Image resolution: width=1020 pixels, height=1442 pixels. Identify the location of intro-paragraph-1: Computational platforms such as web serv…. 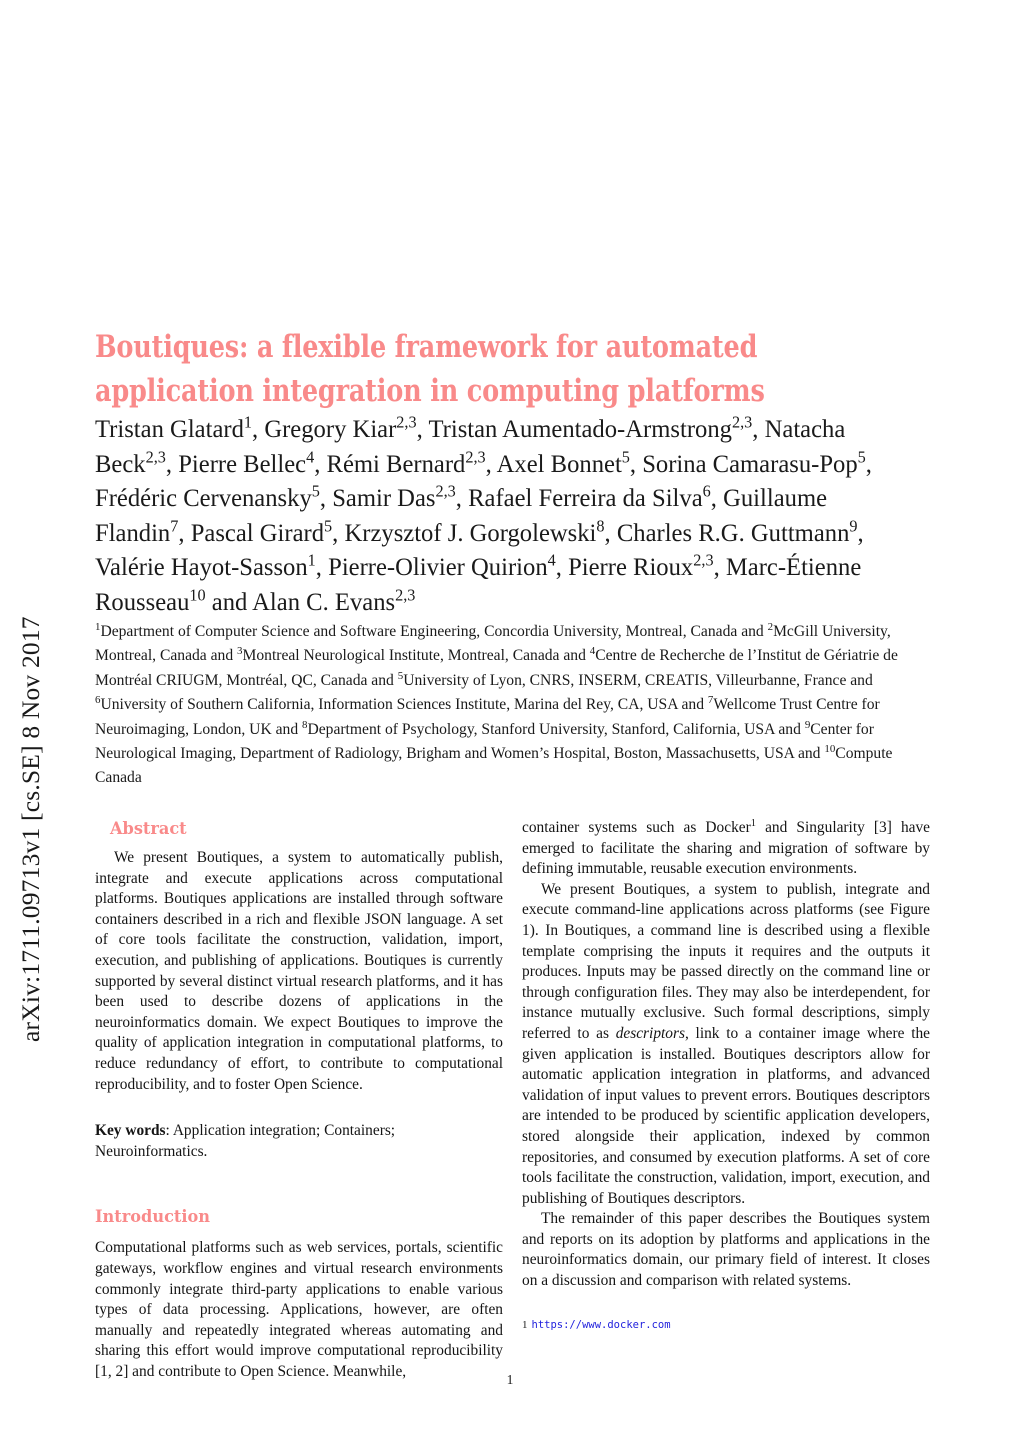
(299, 1309).